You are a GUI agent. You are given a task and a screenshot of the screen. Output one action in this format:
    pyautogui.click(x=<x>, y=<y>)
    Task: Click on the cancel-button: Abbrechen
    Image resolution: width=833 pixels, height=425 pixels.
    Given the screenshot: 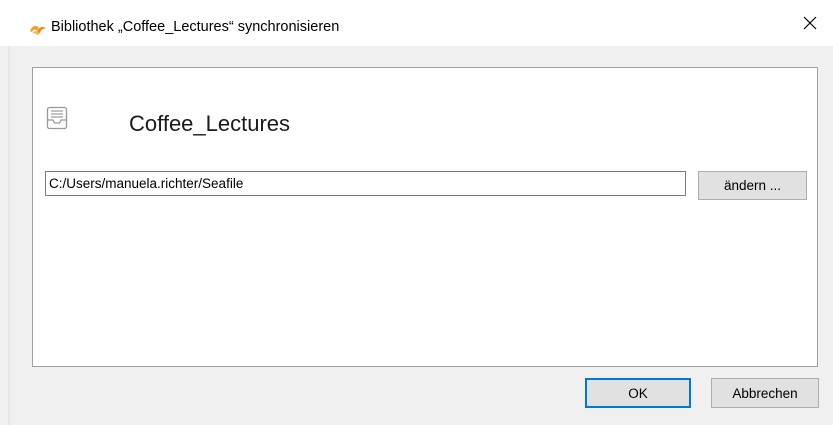 What is the action you would take?
    pyautogui.click(x=765, y=393)
    